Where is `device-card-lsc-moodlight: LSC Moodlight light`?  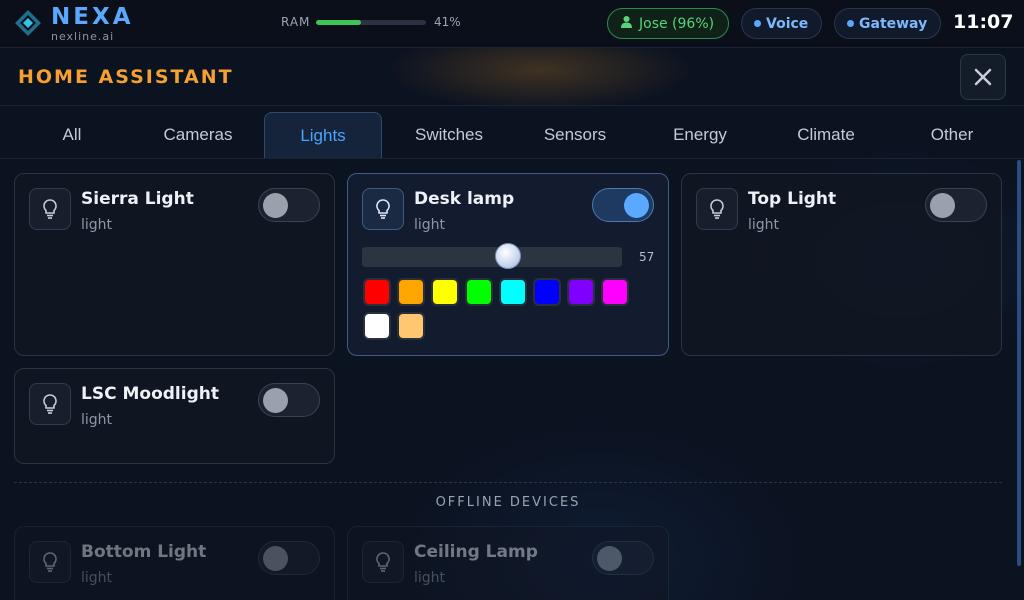 device-card-lsc-moodlight: LSC Moodlight light is located at coordinates (174, 416).